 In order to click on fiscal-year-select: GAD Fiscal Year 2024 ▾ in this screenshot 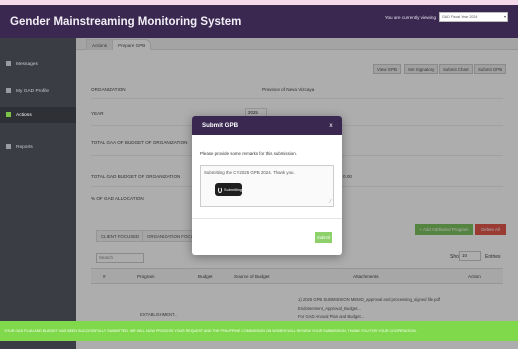, I will do `click(473, 17)`.